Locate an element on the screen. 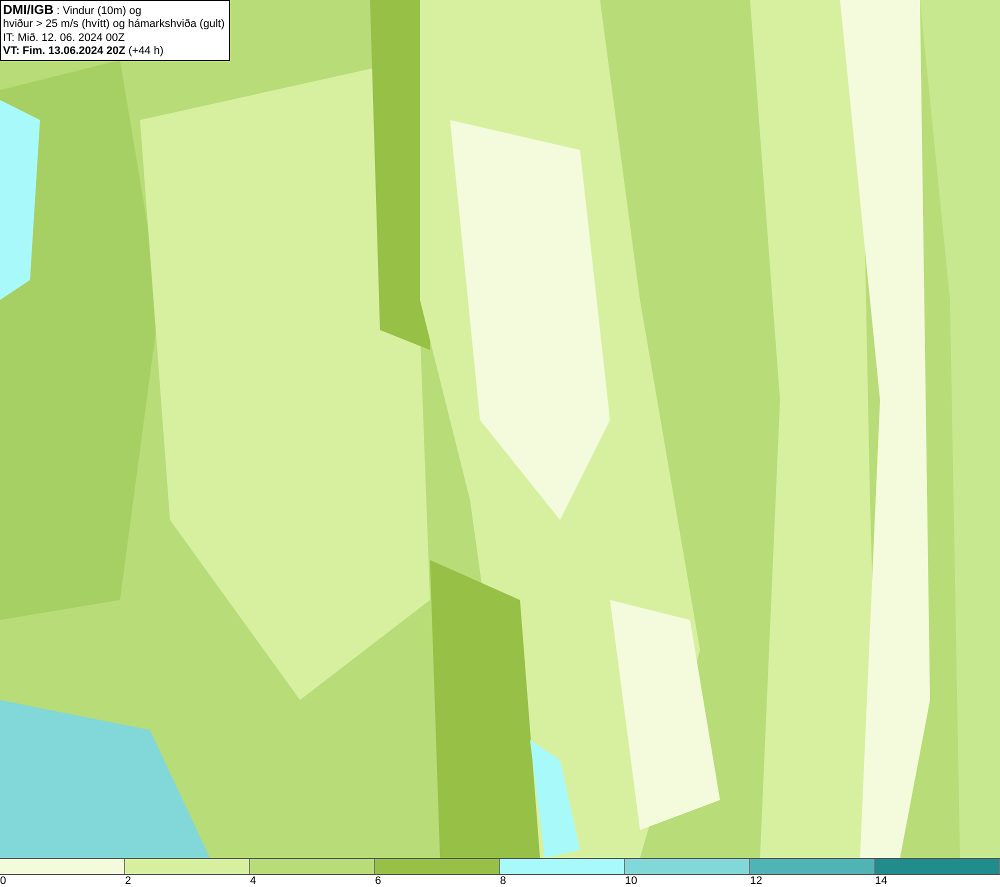 Image resolution: width=1000 pixels, height=887 pixels. title-line: hviður > 25 m/s (hvítt) og hámarkshviða (gult) is located at coordinates (114, 25).